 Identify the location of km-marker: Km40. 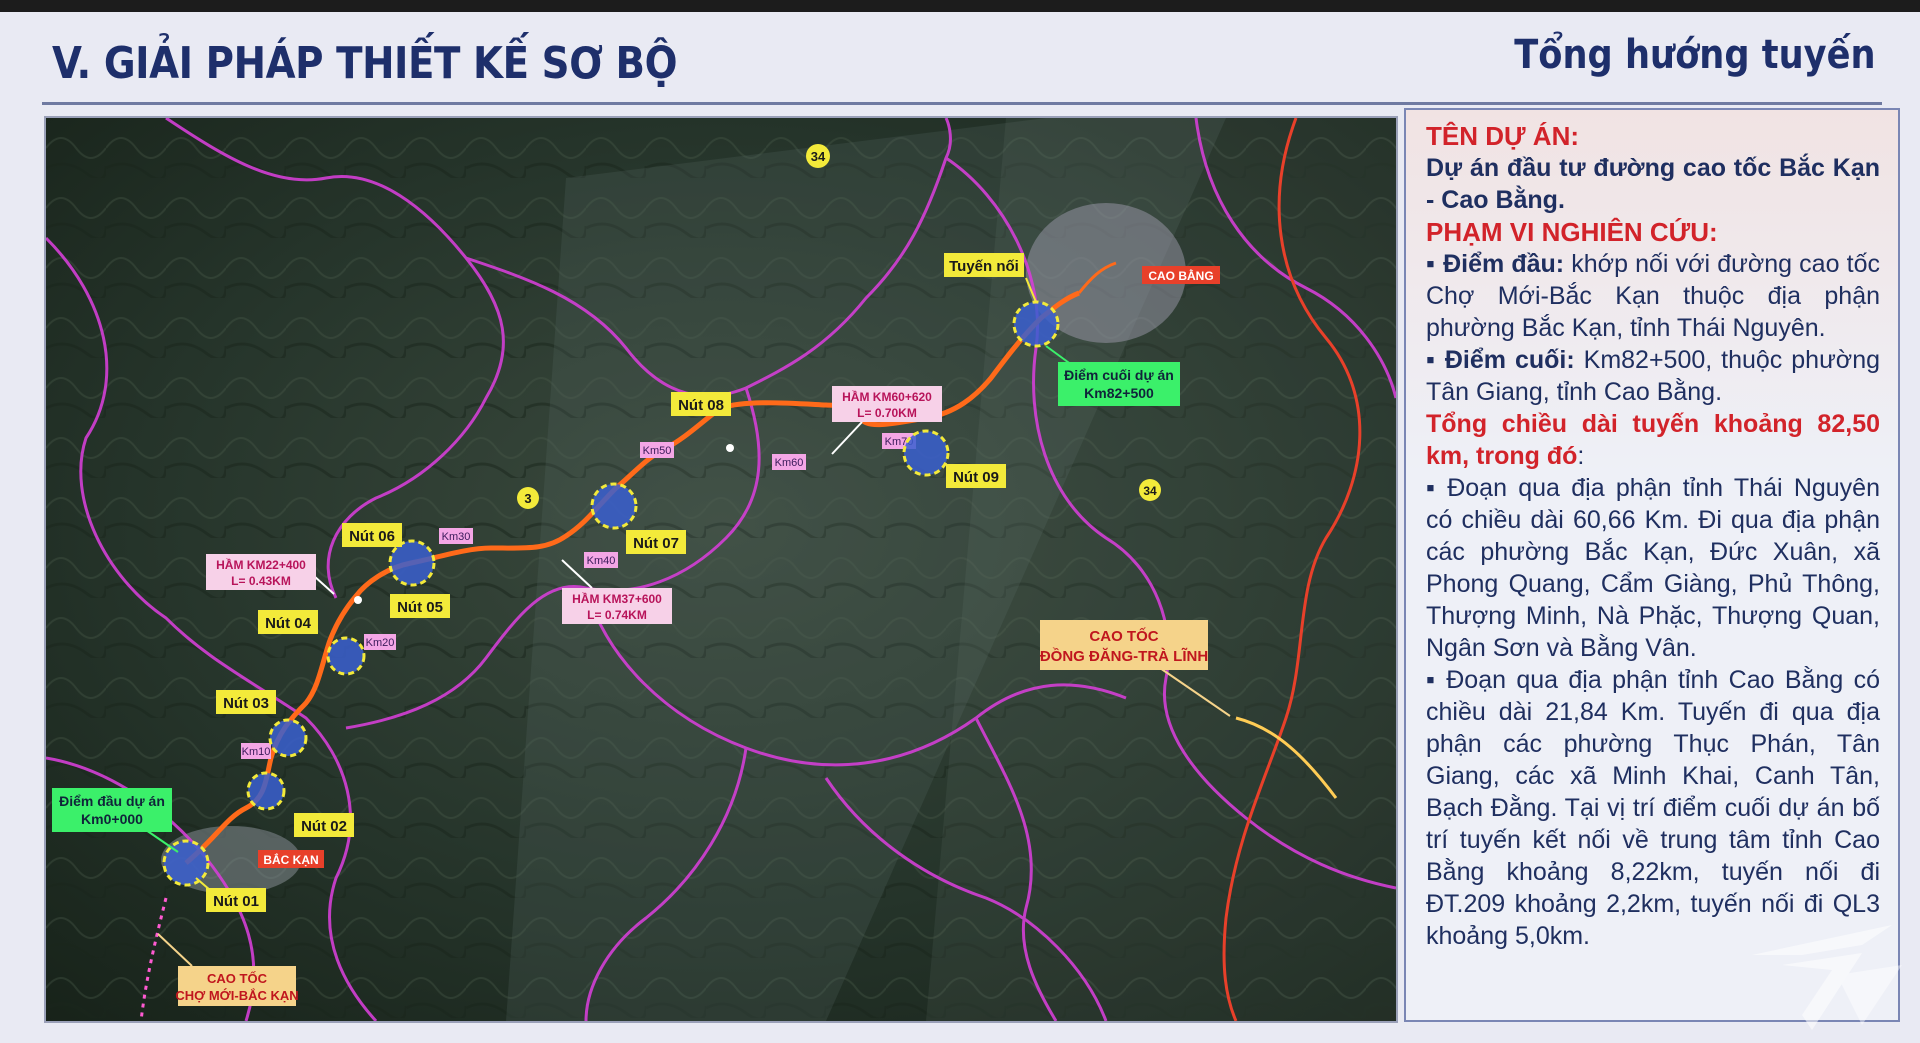
(601, 560).